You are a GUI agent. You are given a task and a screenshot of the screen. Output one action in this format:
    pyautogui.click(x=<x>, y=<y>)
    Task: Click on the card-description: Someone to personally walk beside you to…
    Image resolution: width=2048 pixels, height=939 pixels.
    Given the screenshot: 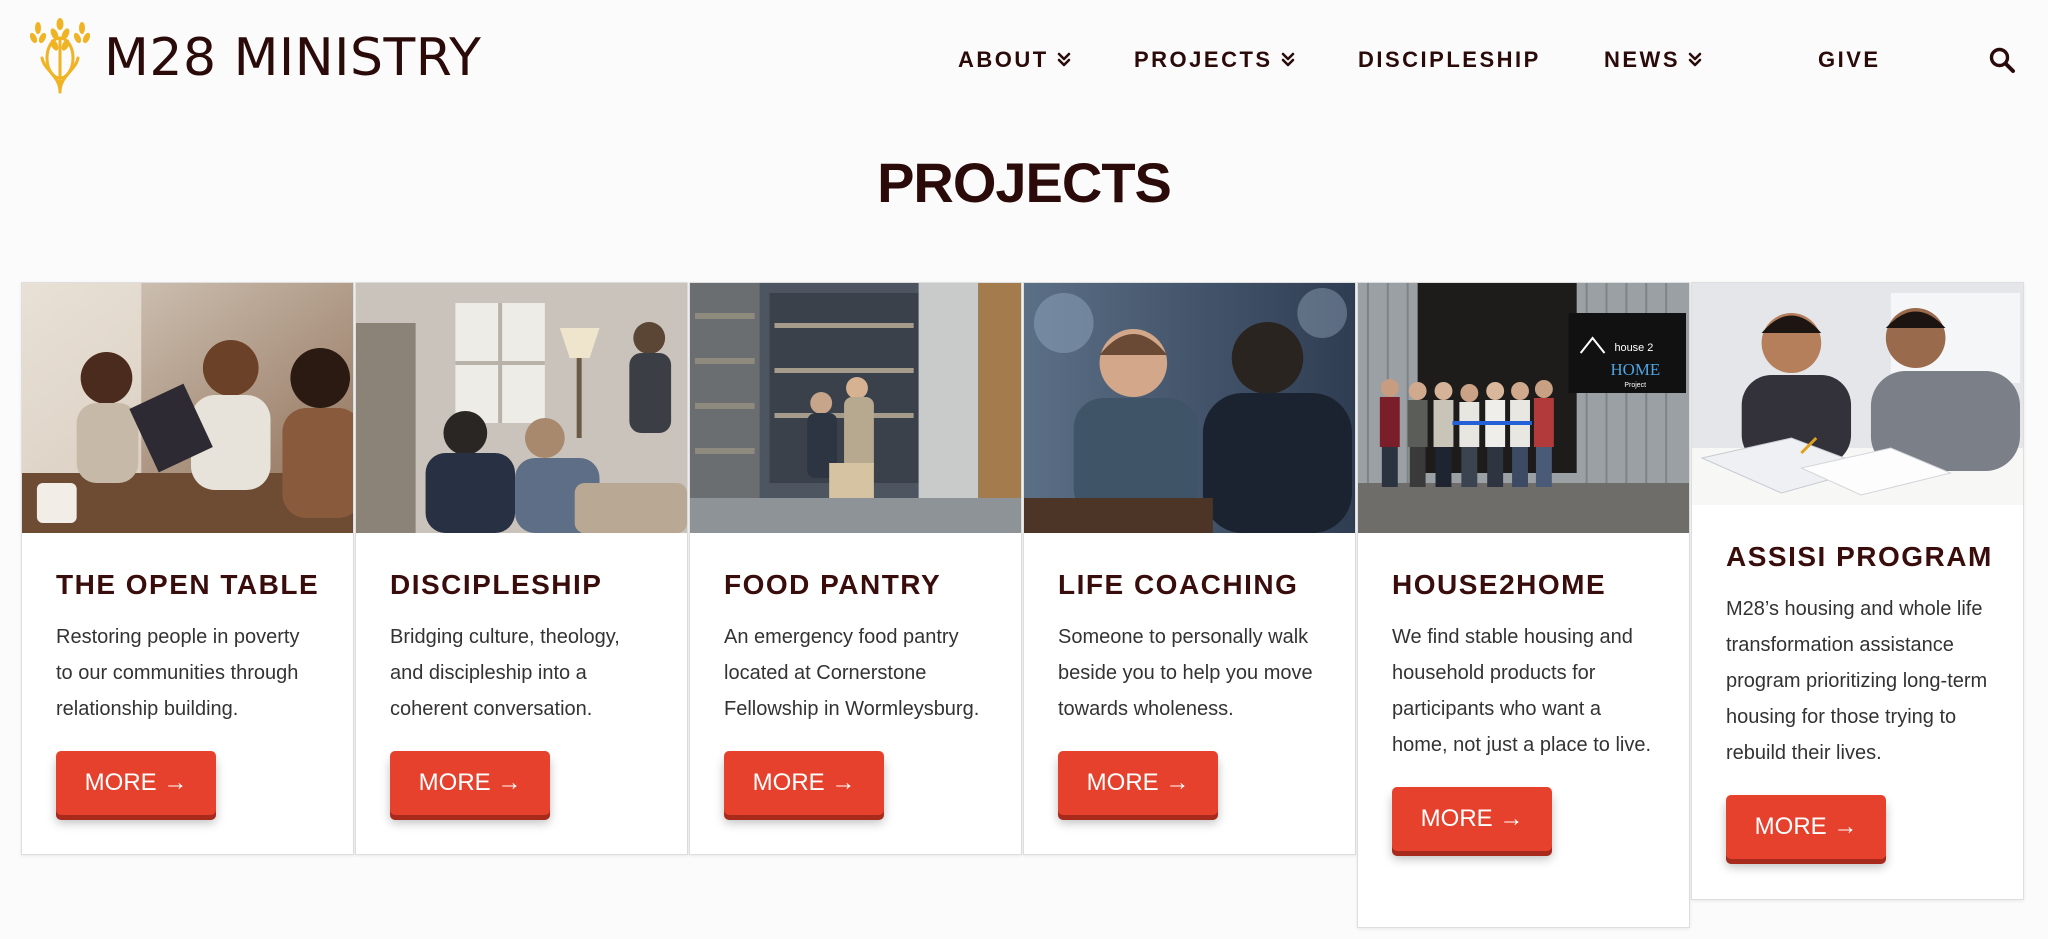 What is the action you would take?
    pyautogui.click(x=1185, y=673)
    